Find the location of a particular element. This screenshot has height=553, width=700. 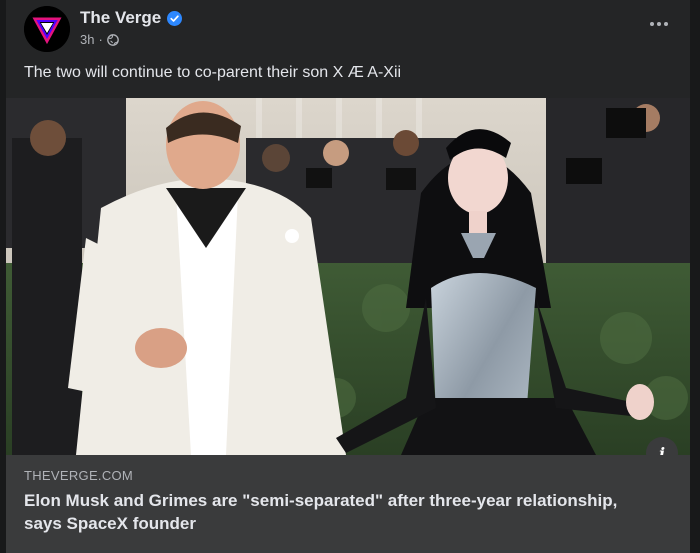

post-meta: 3h · is located at coordinates (99, 39).